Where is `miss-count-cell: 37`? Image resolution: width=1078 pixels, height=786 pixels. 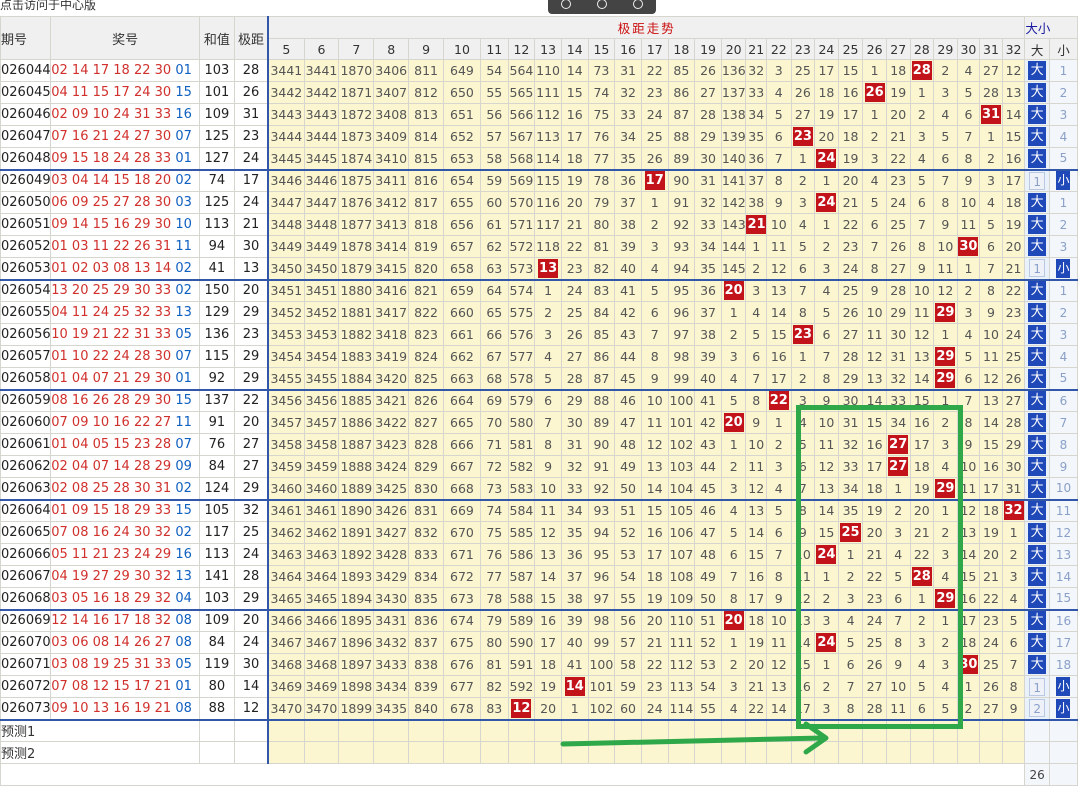 miss-count-cell: 37 is located at coordinates (708, 312).